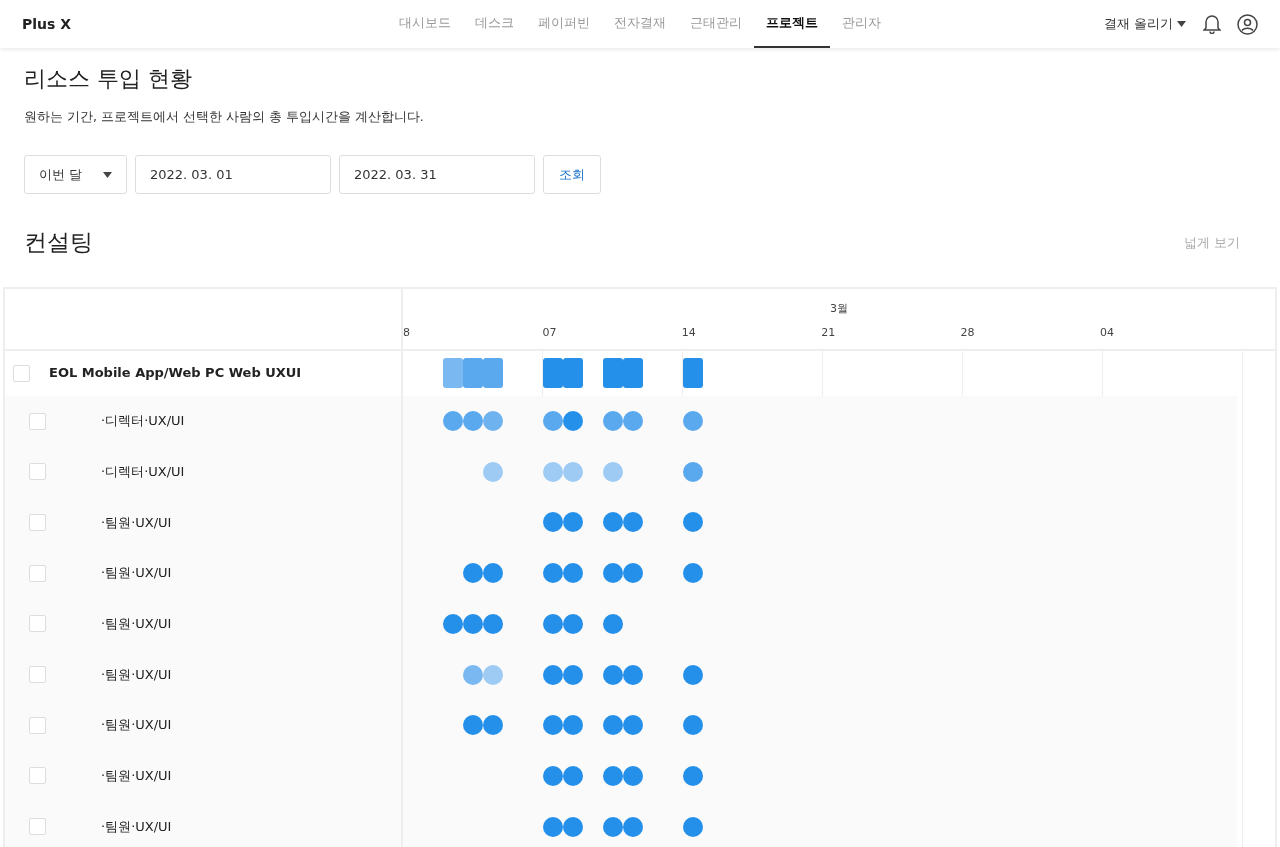 This screenshot has height=847, width=1280. I want to click on date-tick: 28, so click(967, 332).